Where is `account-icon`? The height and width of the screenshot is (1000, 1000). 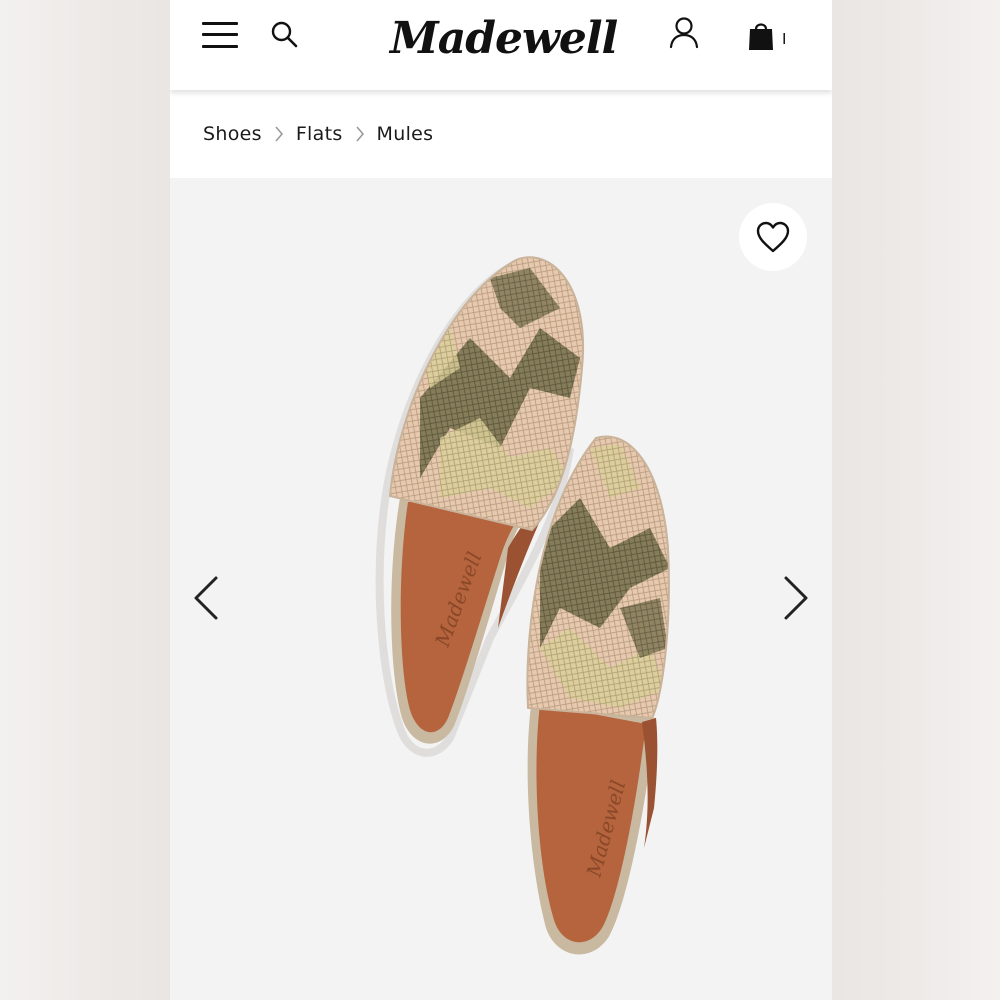
account-icon is located at coordinates (684, 33).